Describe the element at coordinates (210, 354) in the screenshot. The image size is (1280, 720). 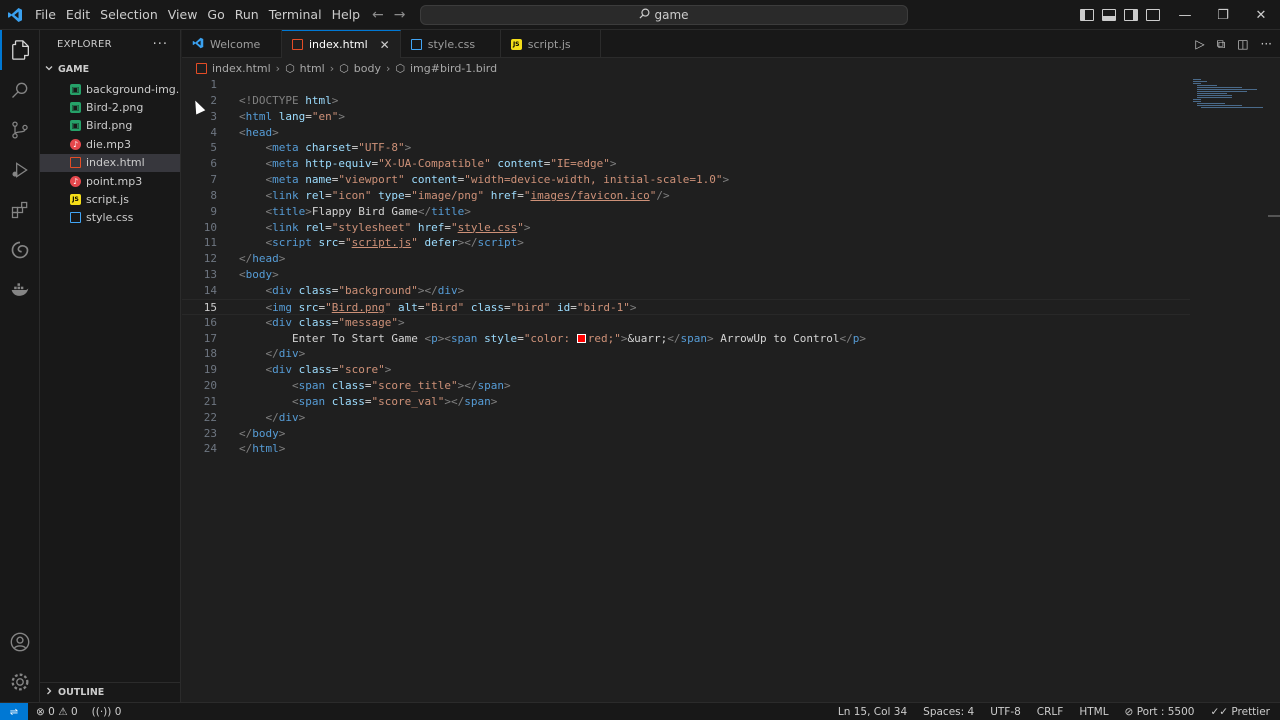
I see `line-number: 18` at that location.